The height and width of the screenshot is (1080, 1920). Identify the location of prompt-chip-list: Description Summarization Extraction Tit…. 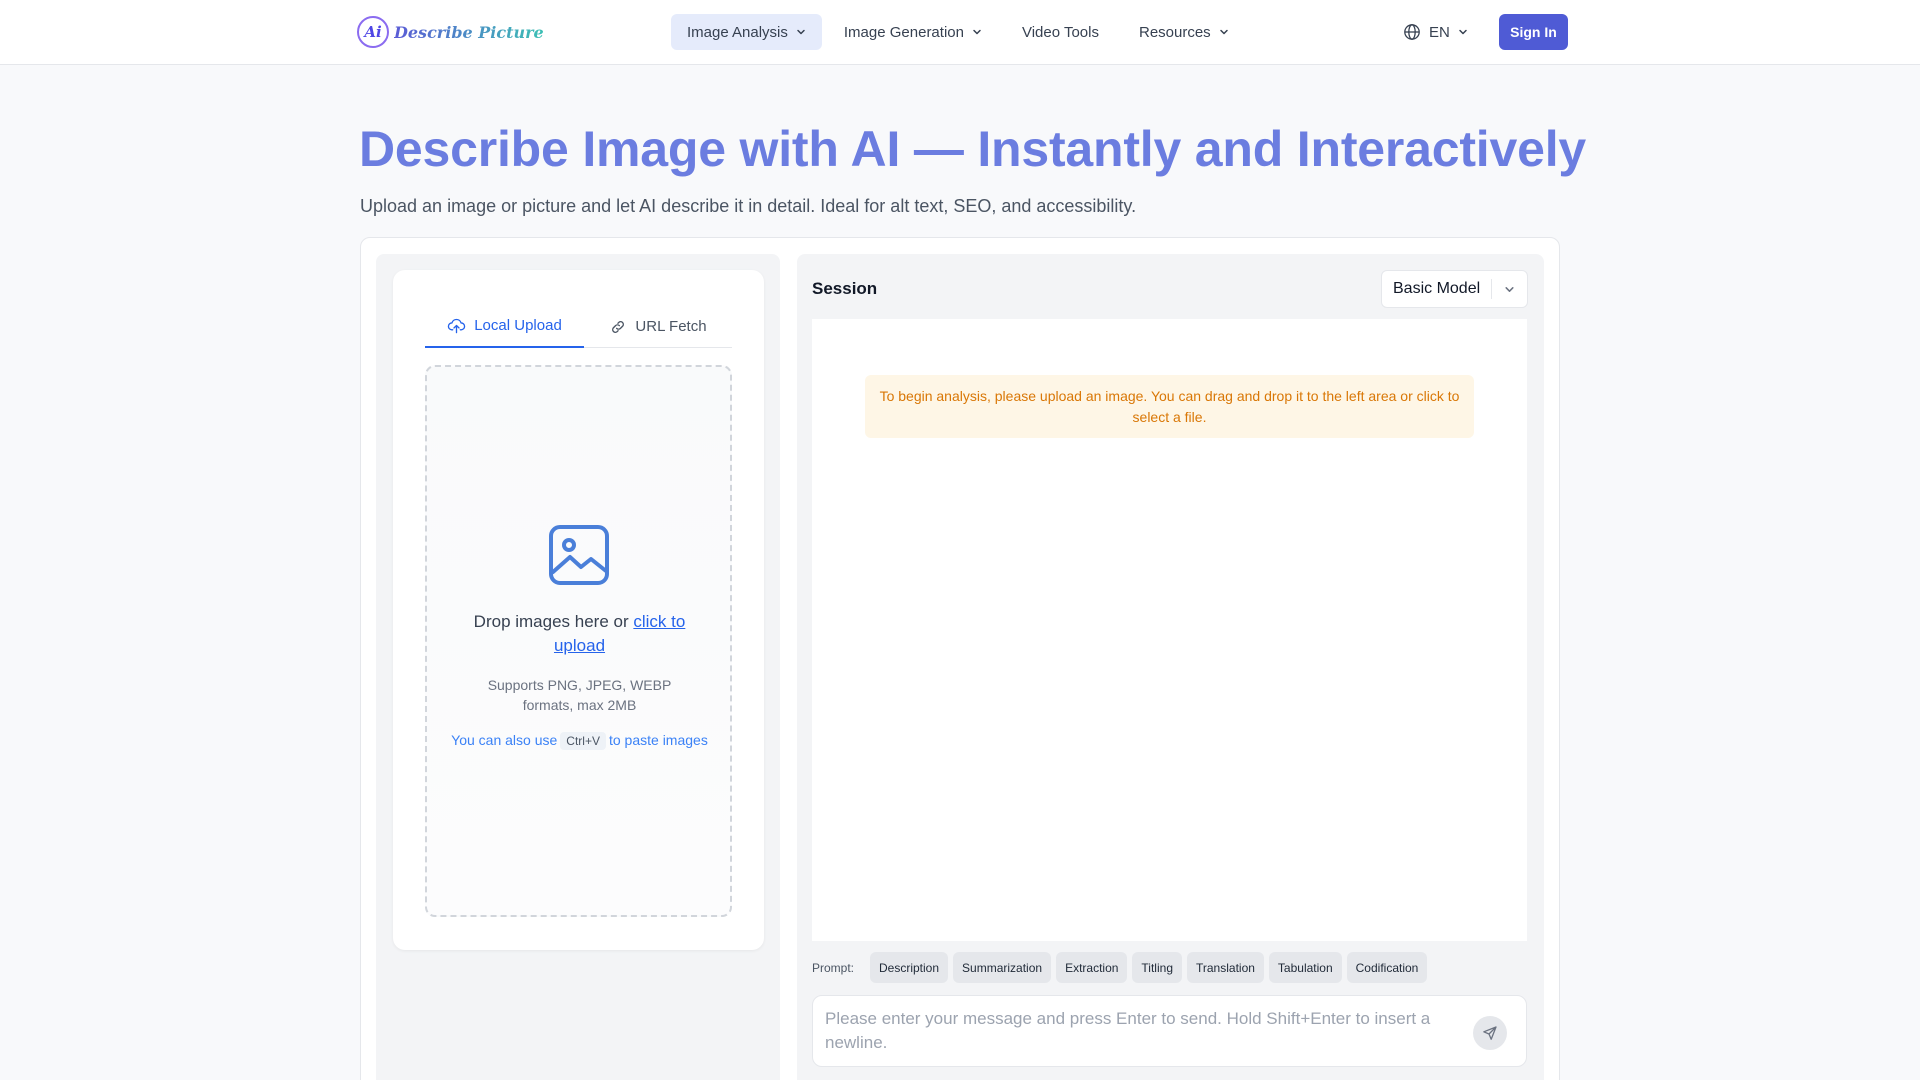
(1149, 967).